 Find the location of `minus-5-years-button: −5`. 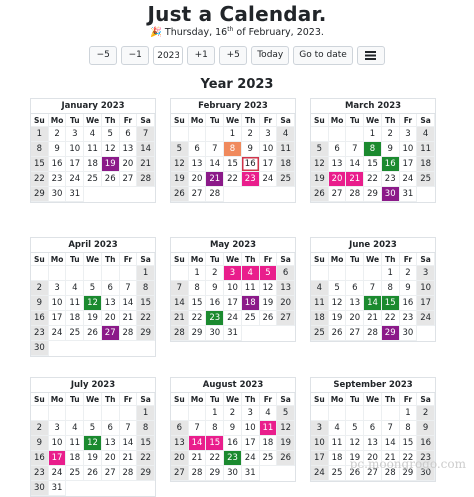

minus-5-years-button: −5 is located at coordinates (103, 55).